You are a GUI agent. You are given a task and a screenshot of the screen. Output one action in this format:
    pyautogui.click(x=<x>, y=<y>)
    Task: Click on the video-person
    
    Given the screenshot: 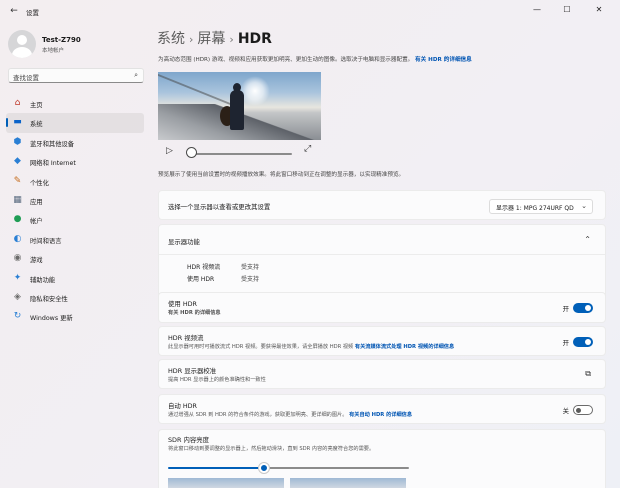 What is the action you would take?
    pyautogui.click(x=237, y=110)
    